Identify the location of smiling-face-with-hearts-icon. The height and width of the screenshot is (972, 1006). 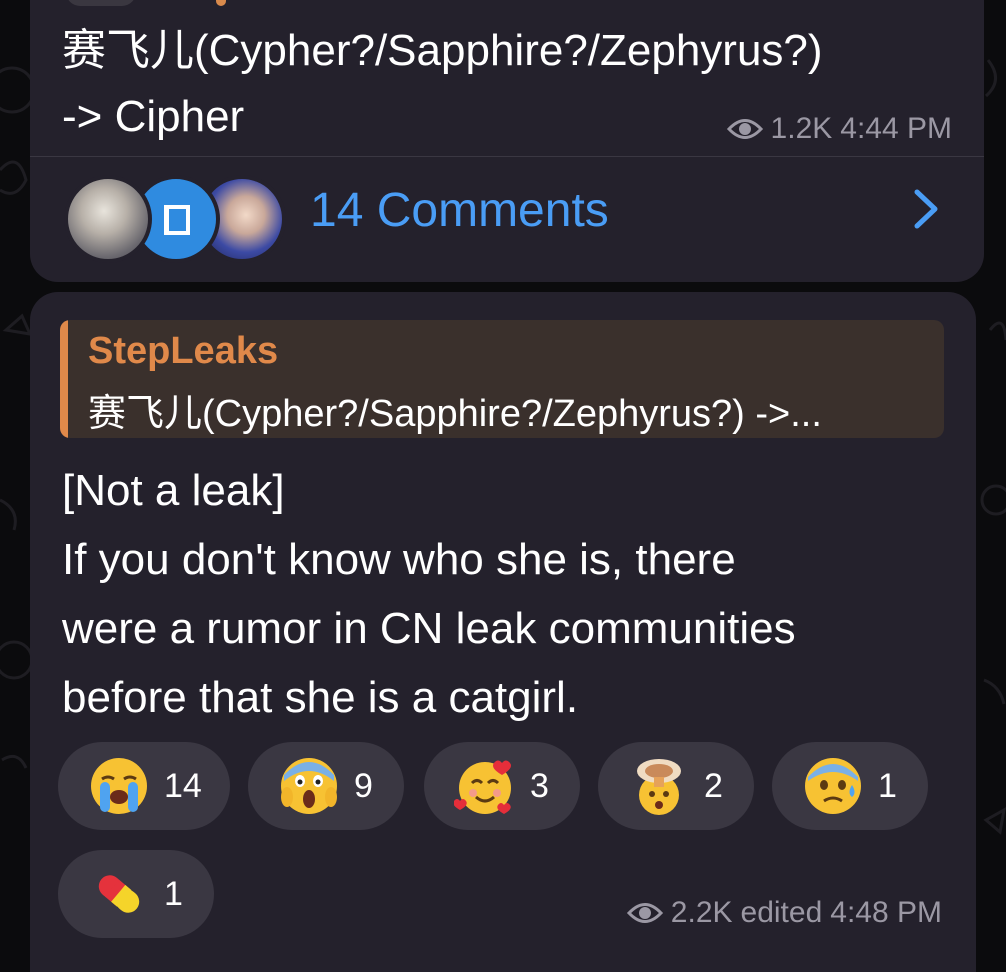
(482, 787).